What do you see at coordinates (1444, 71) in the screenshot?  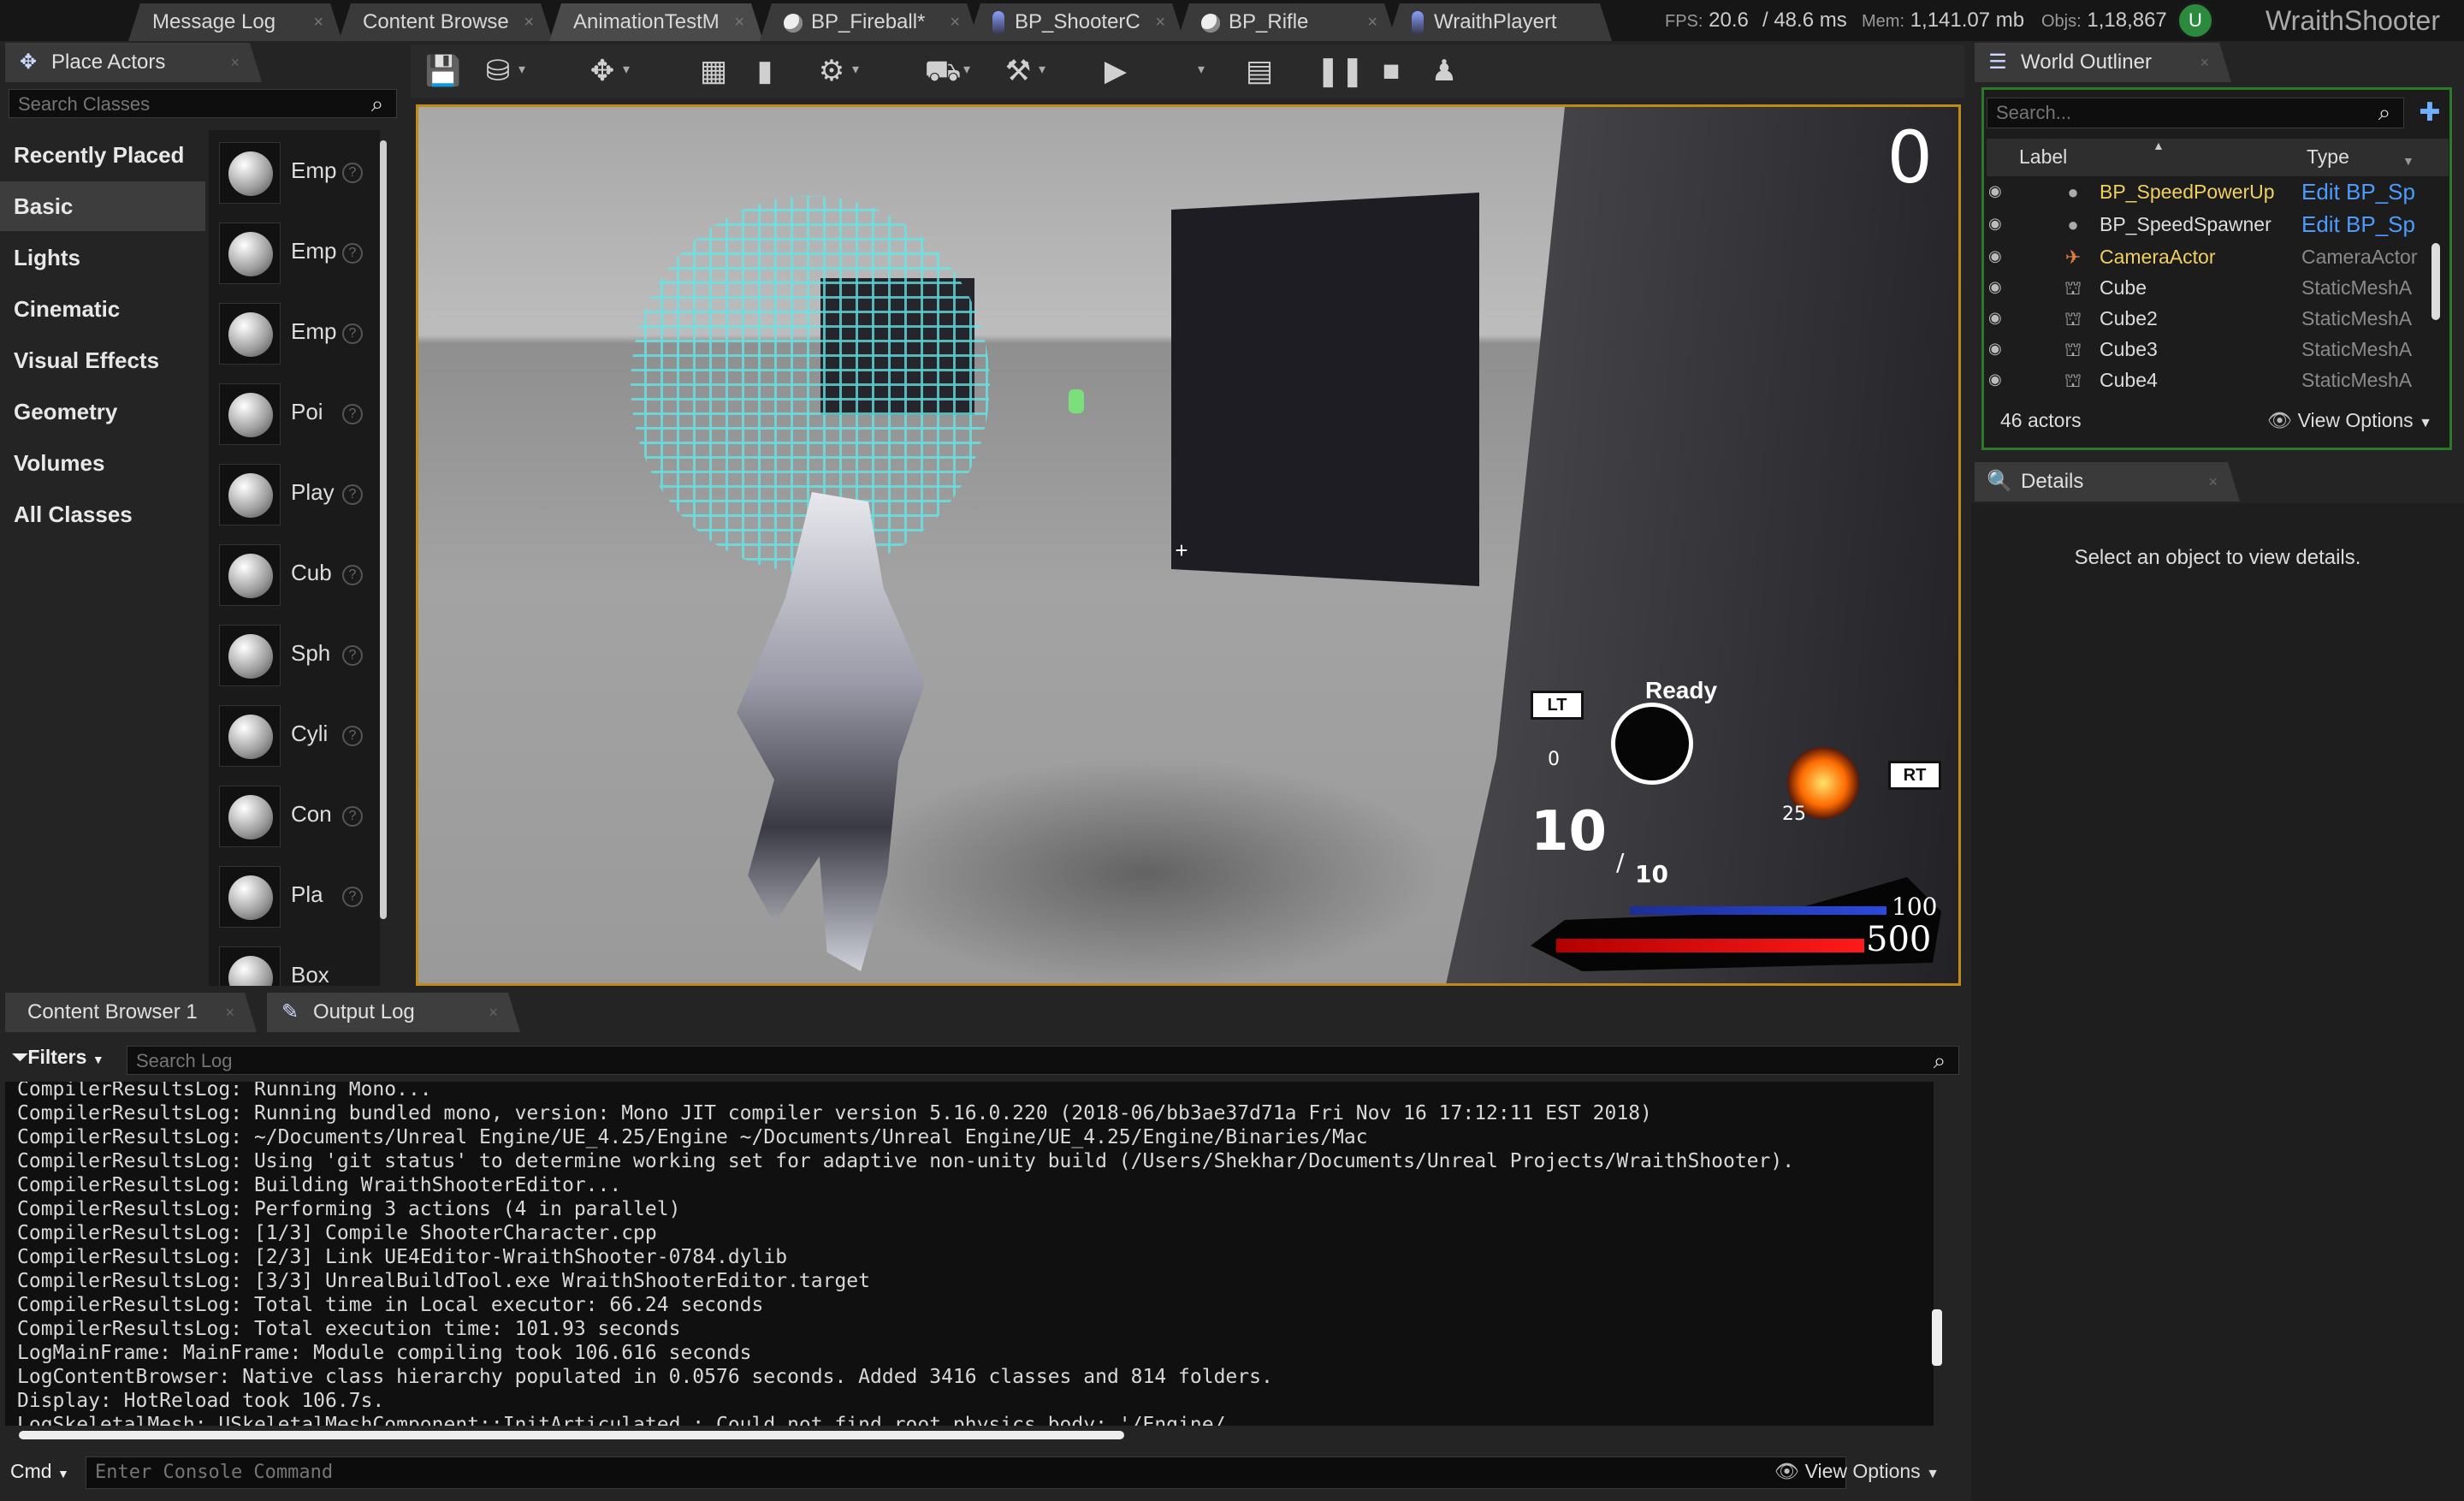 I see `possess-icon: ♟` at bounding box center [1444, 71].